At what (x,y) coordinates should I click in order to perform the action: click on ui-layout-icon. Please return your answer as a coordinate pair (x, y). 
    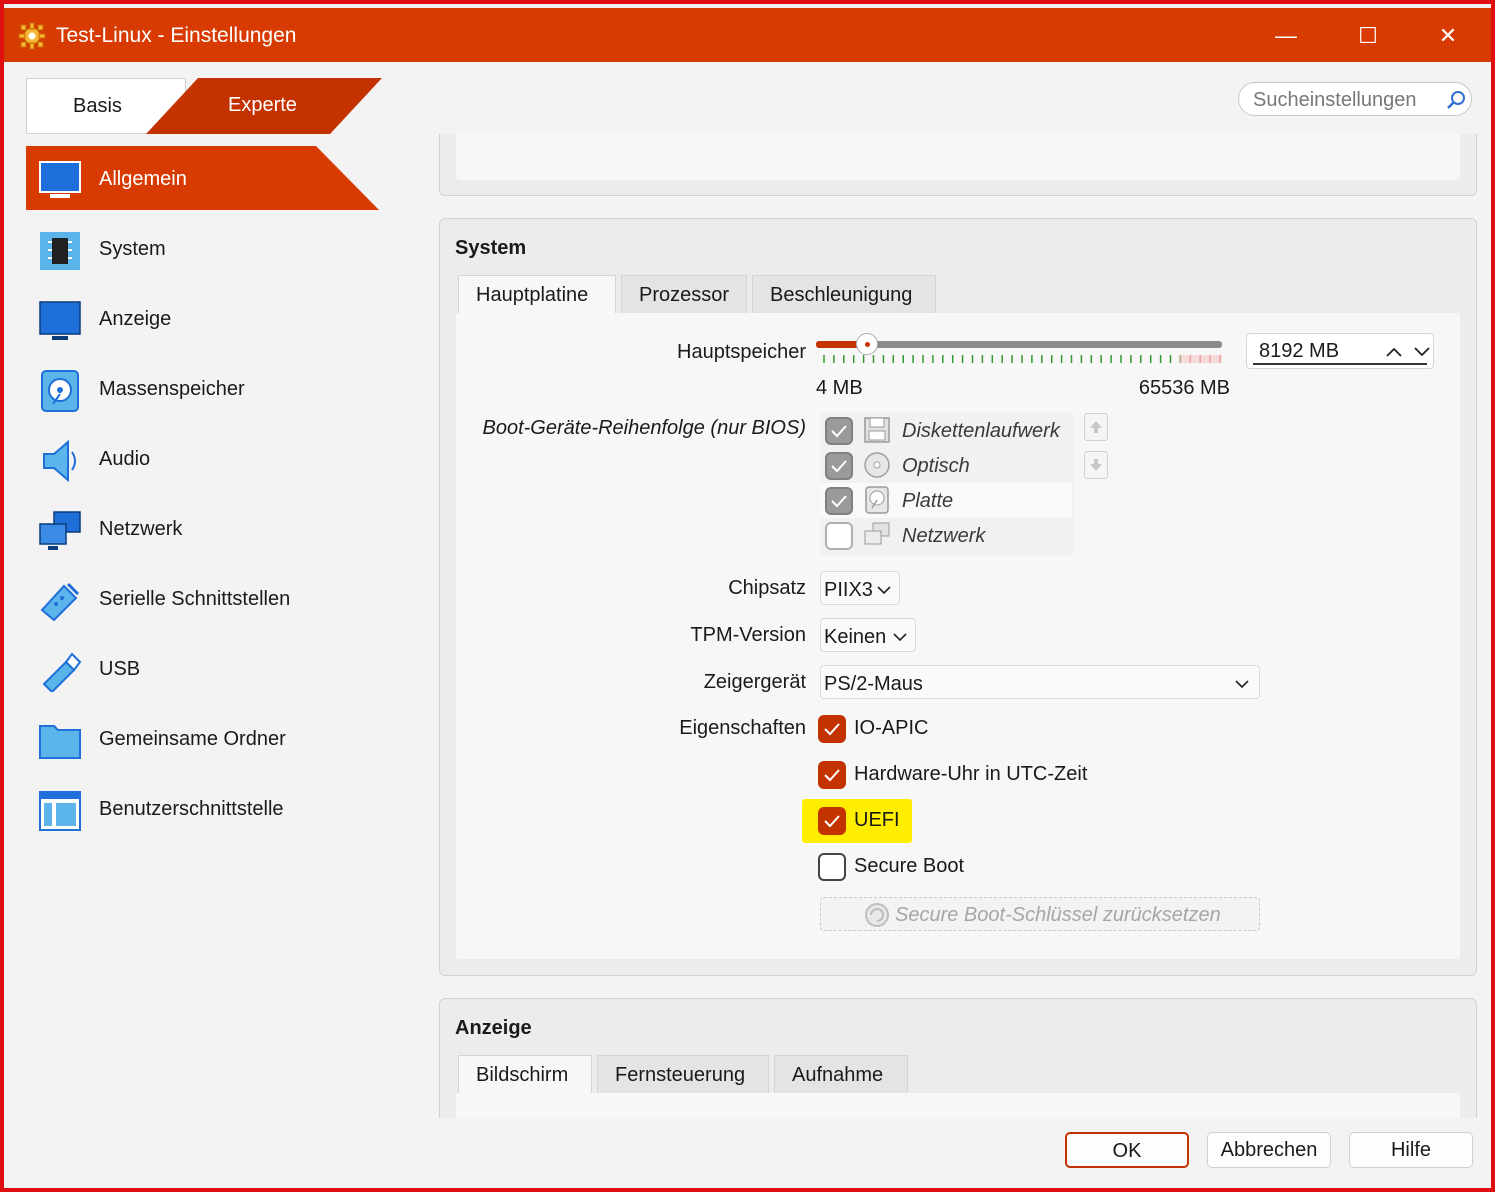
    Looking at the image, I should click on (60, 811).